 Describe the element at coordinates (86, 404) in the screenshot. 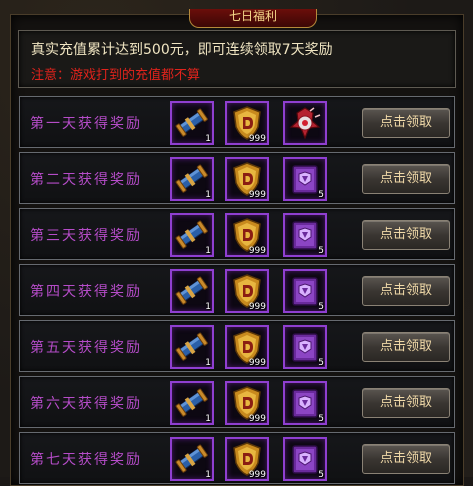

I see `reward-day-label: 第六天获得奖励` at that location.